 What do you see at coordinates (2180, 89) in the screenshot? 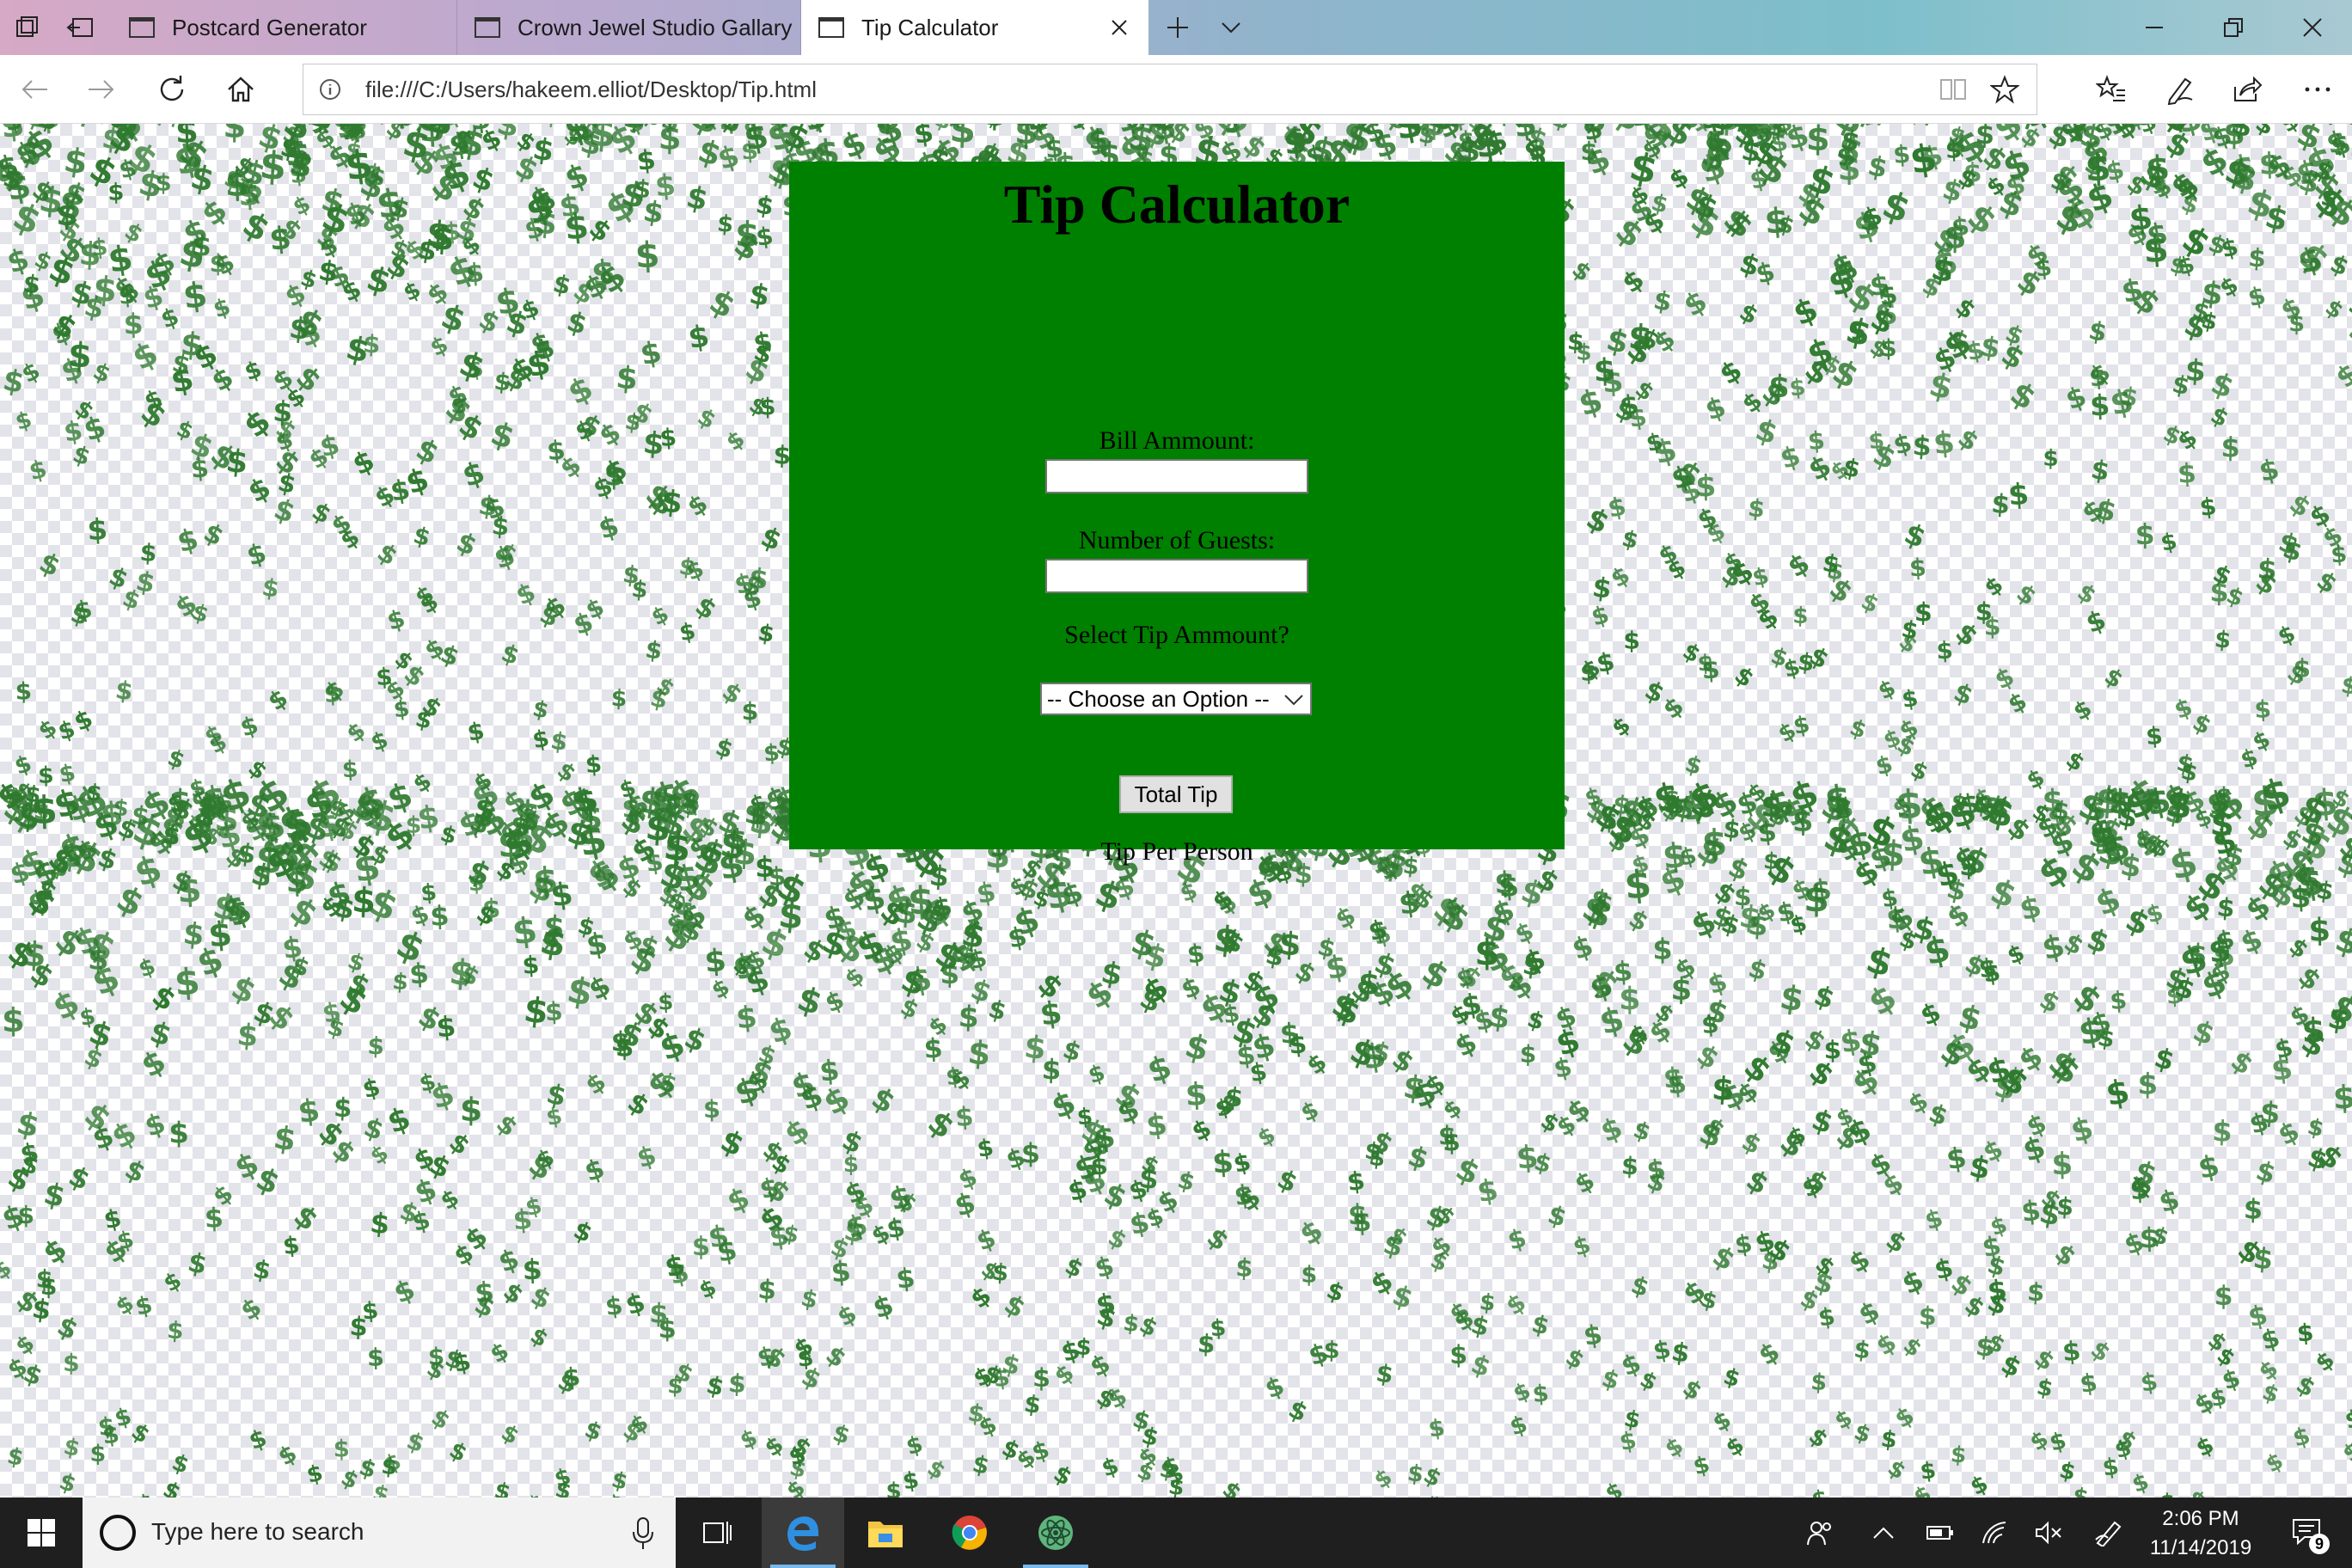
I see `web-notes-icon` at bounding box center [2180, 89].